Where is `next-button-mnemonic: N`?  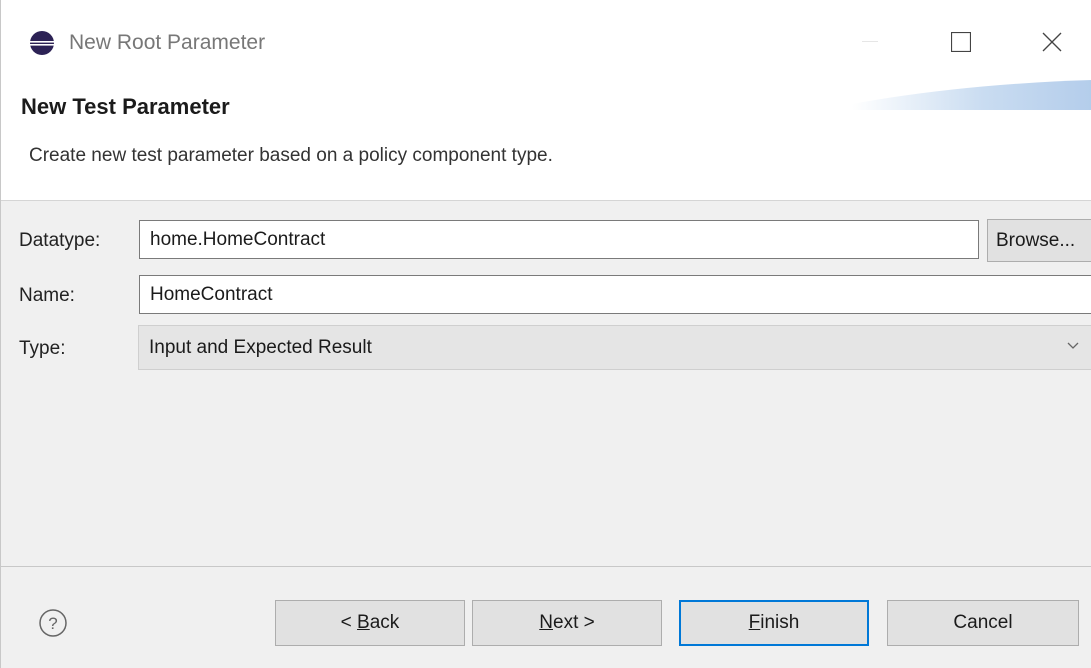 next-button-mnemonic: N is located at coordinates (546, 622).